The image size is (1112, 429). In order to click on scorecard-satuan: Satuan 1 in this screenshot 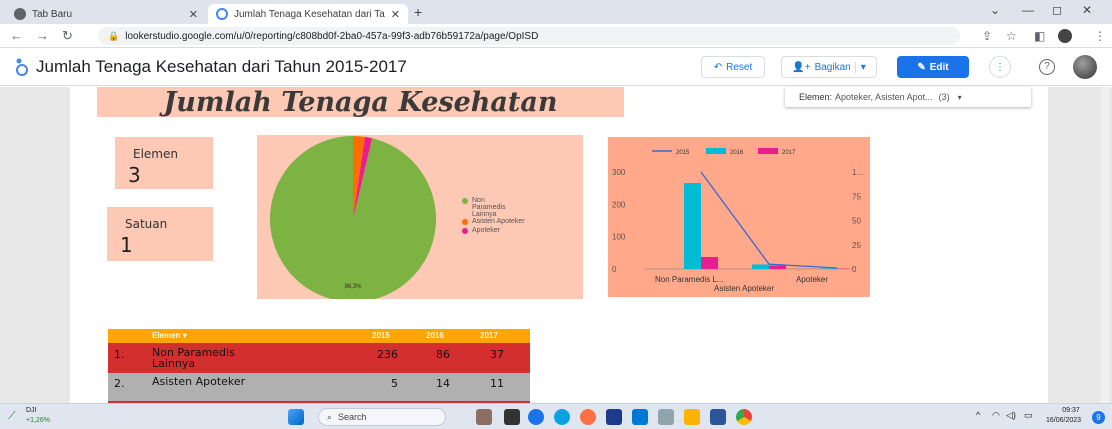, I will do `click(160, 234)`.